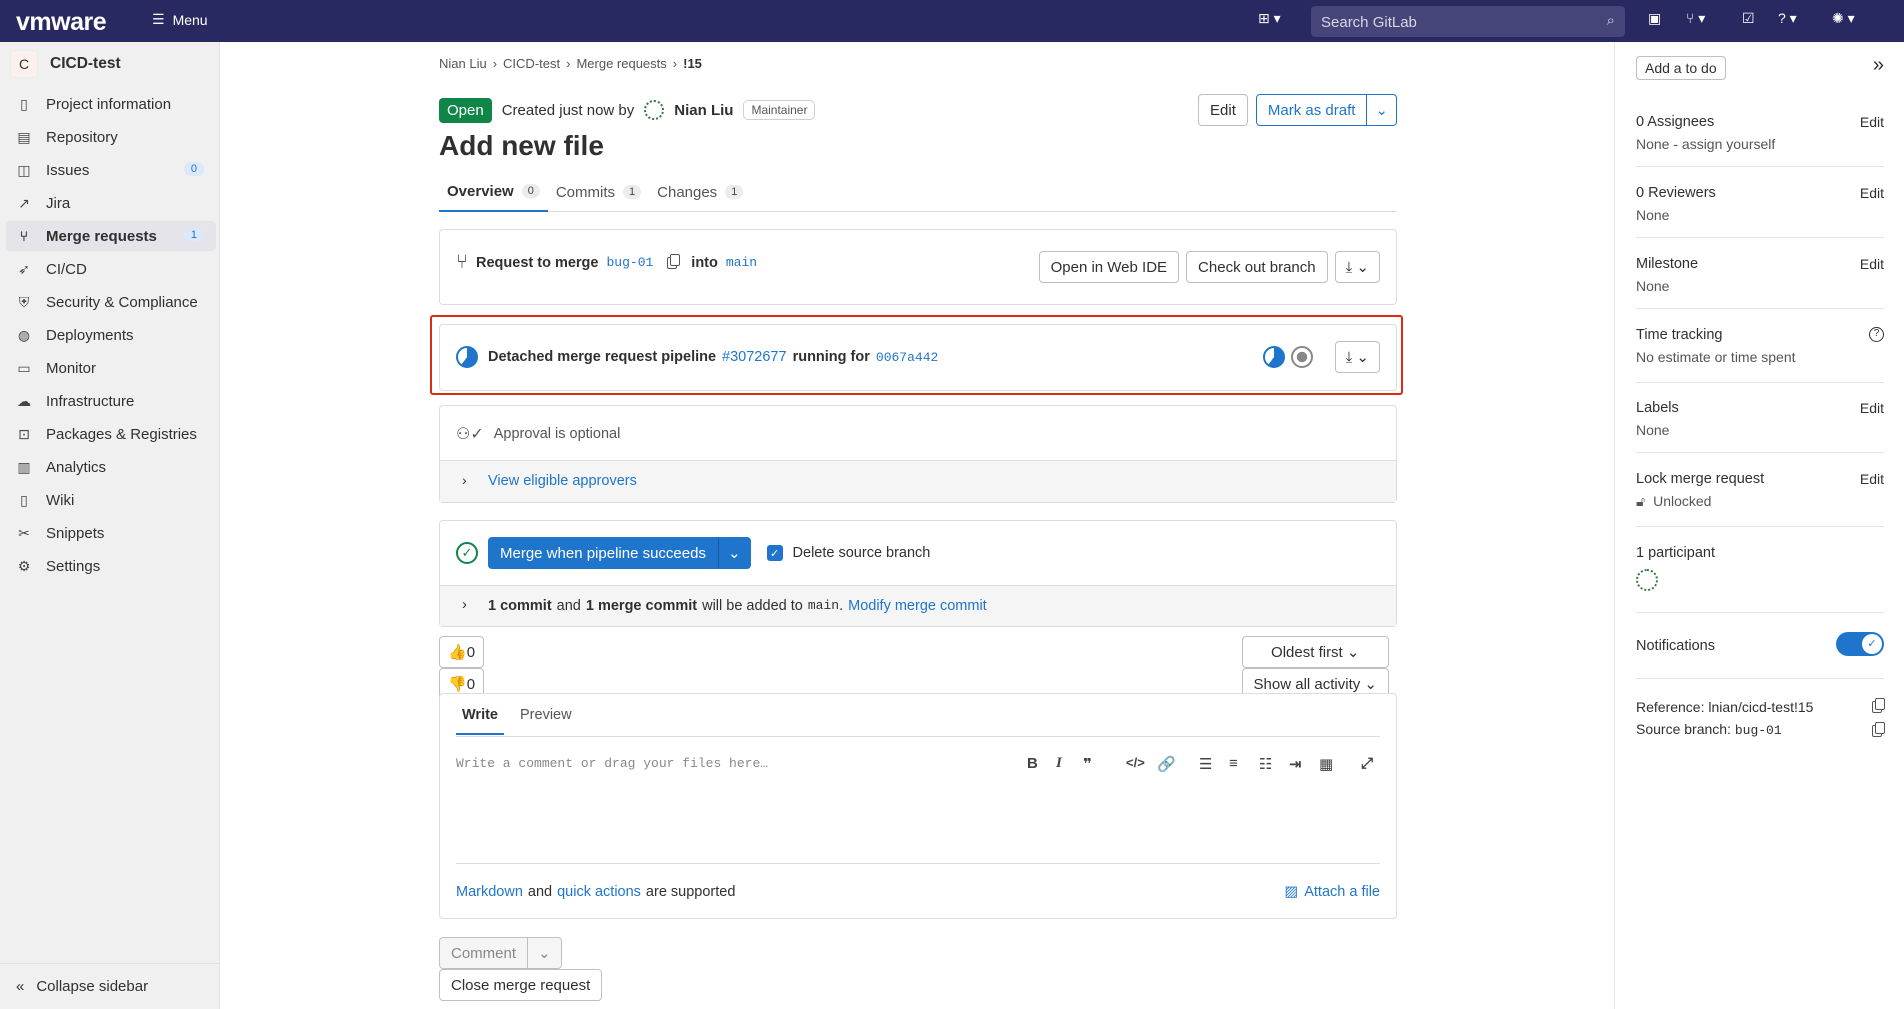 The width and height of the screenshot is (1904, 1009). I want to click on tab-commits: Commits 1, so click(598, 192).